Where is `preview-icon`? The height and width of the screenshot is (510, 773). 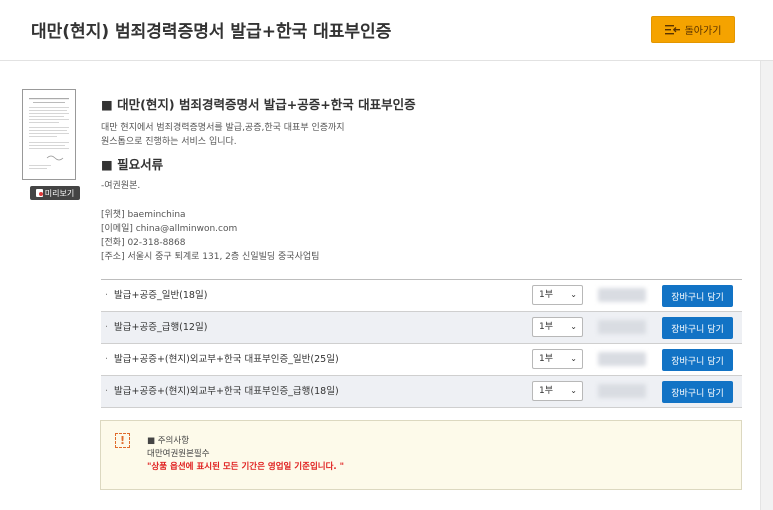 preview-icon is located at coordinates (39, 193).